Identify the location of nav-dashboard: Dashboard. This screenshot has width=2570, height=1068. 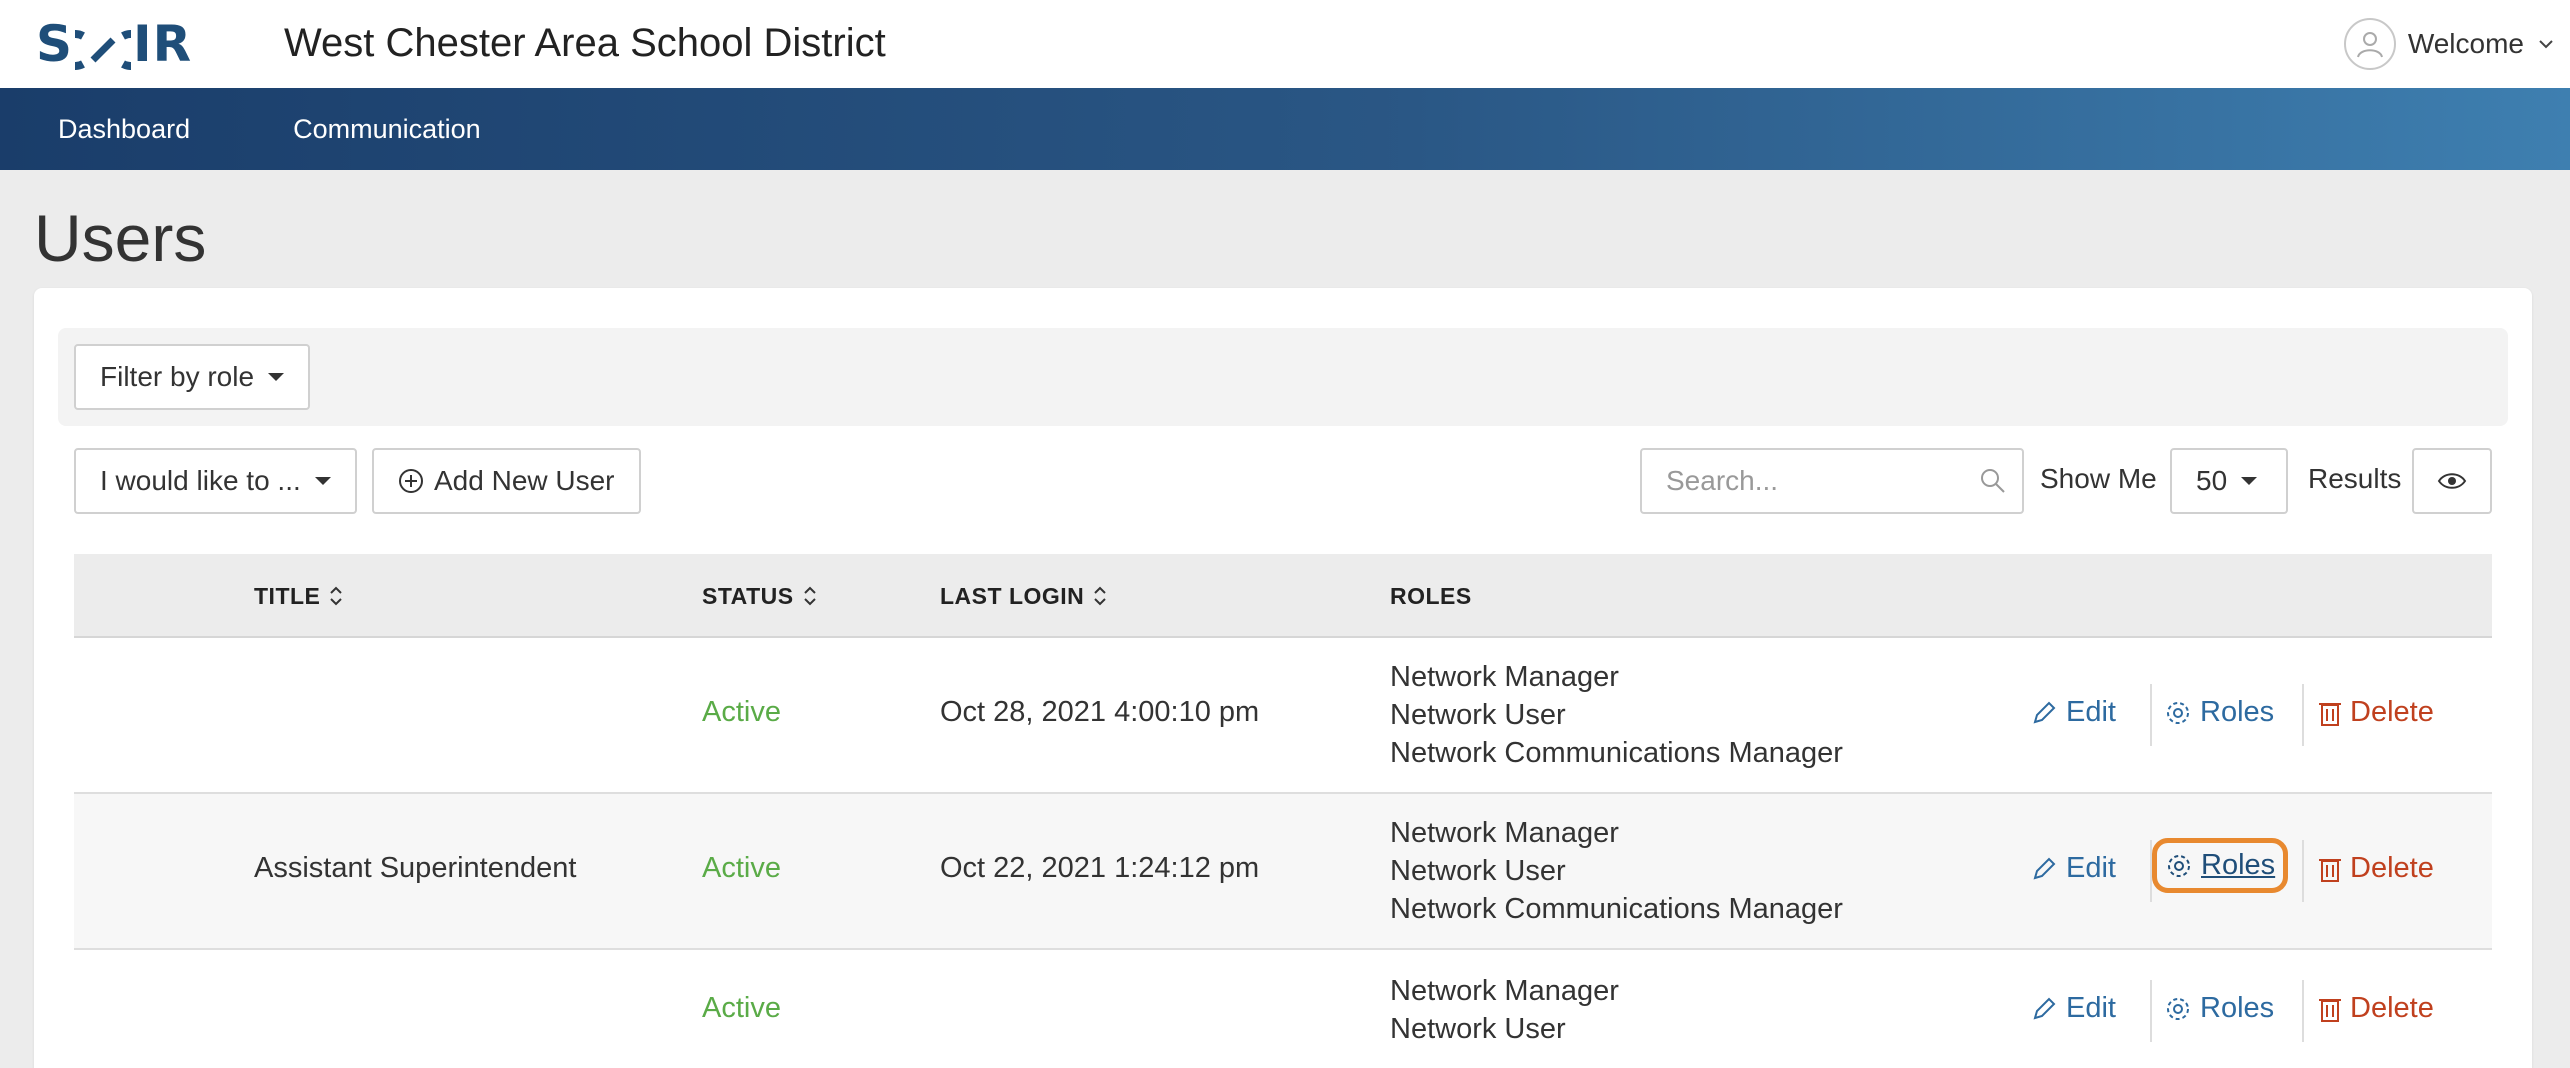
(117, 129).